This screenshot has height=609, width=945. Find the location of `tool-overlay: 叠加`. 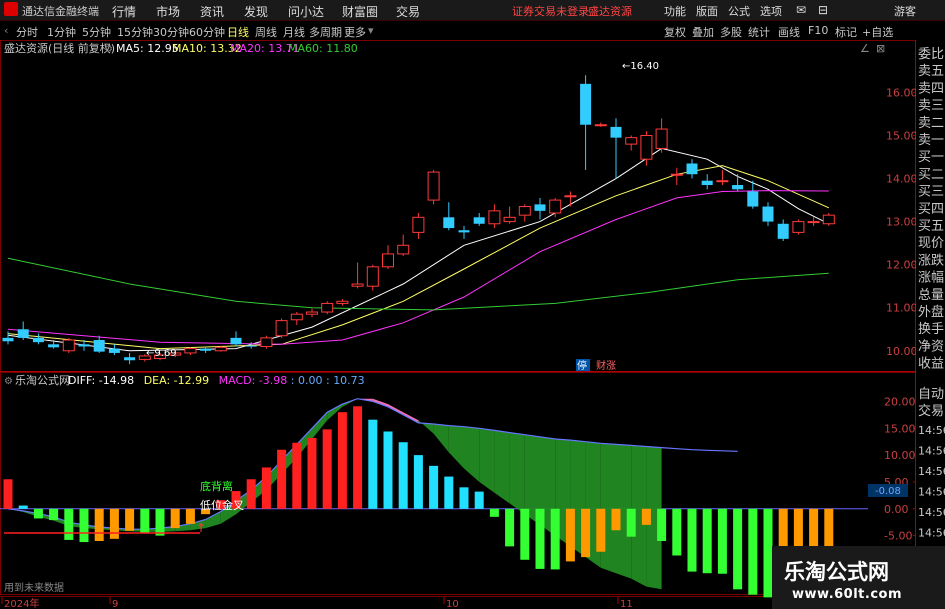

tool-overlay: 叠加 is located at coordinates (703, 32).